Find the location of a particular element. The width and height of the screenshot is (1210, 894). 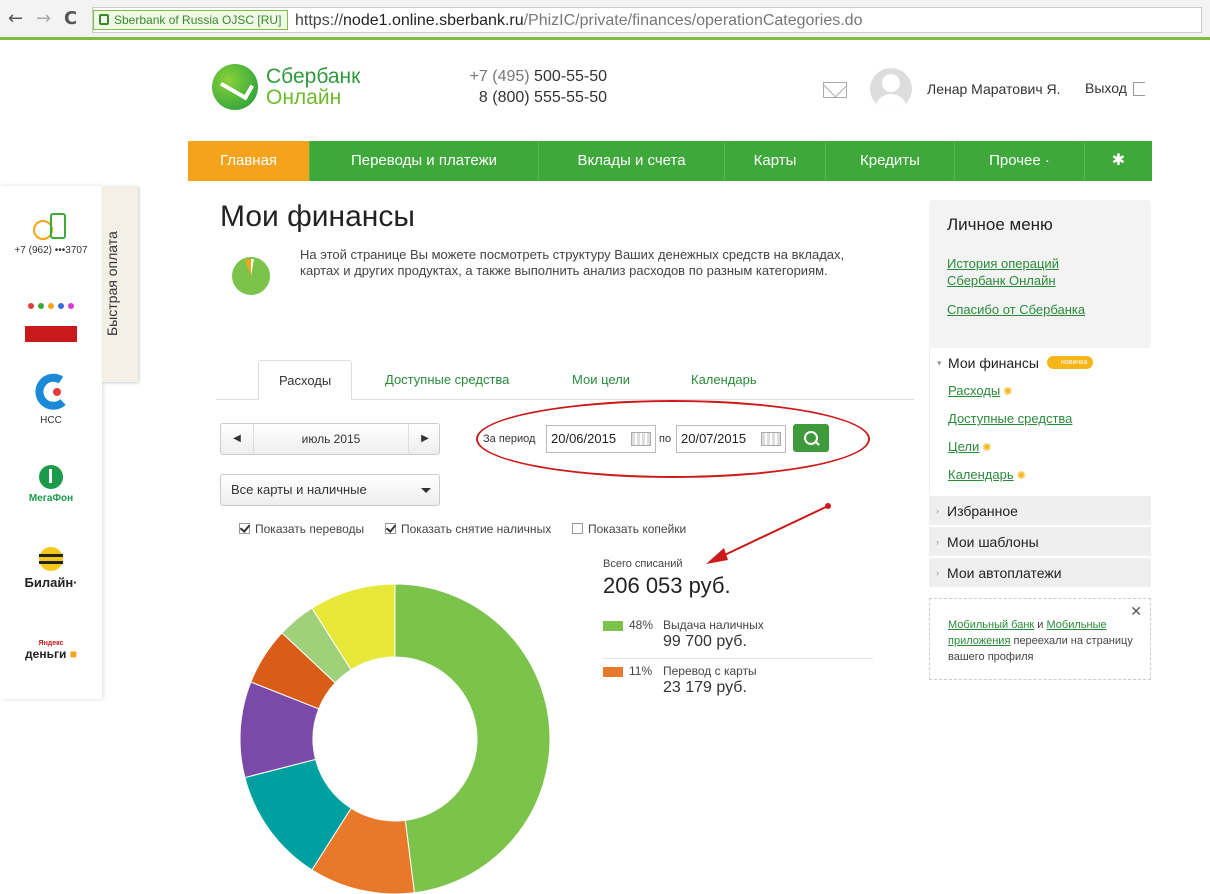

close-icon: ✕ is located at coordinates (1136, 611).